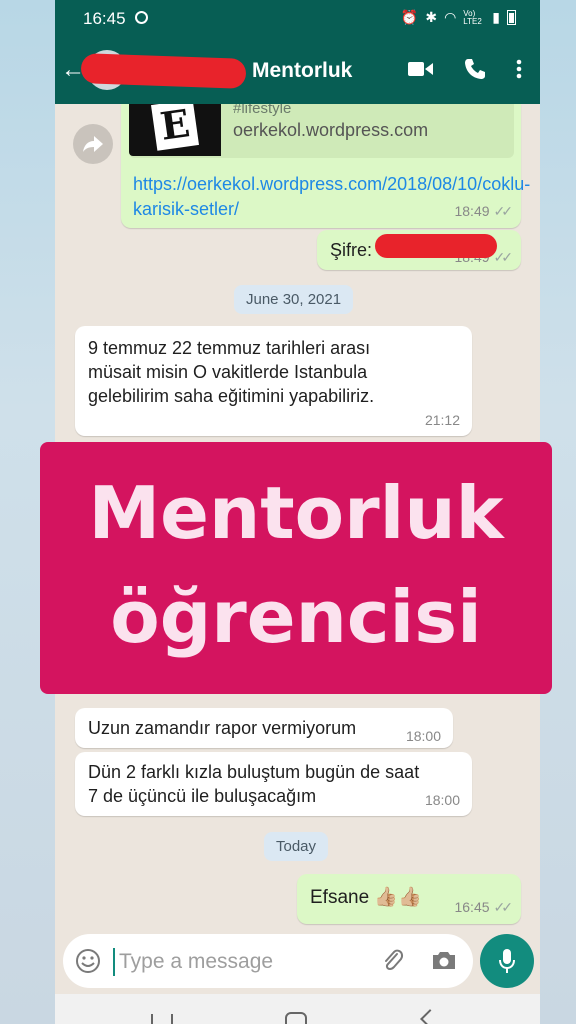  What do you see at coordinates (162, 1019) in the screenshot?
I see `recent-apps-button` at bounding box center [162, 1019].